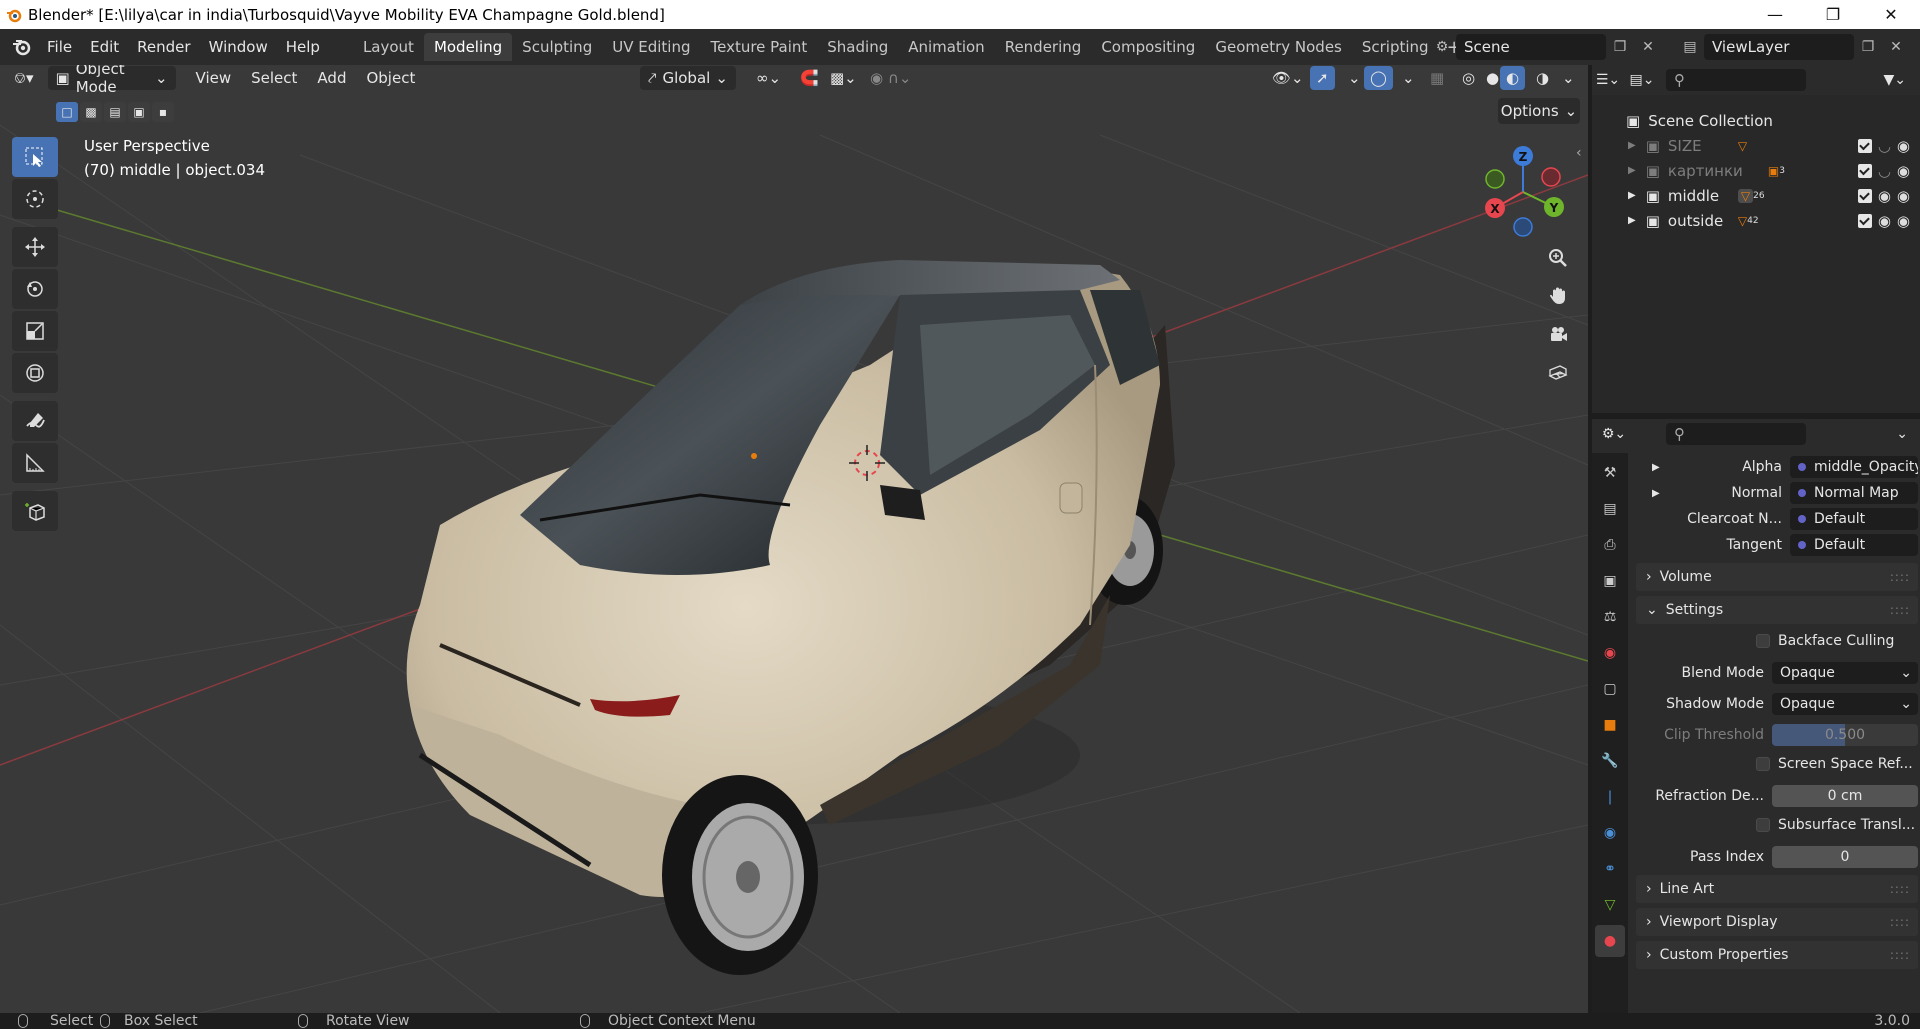  I want to click on filter-icon: ▼⌄, so click(1895, 80).